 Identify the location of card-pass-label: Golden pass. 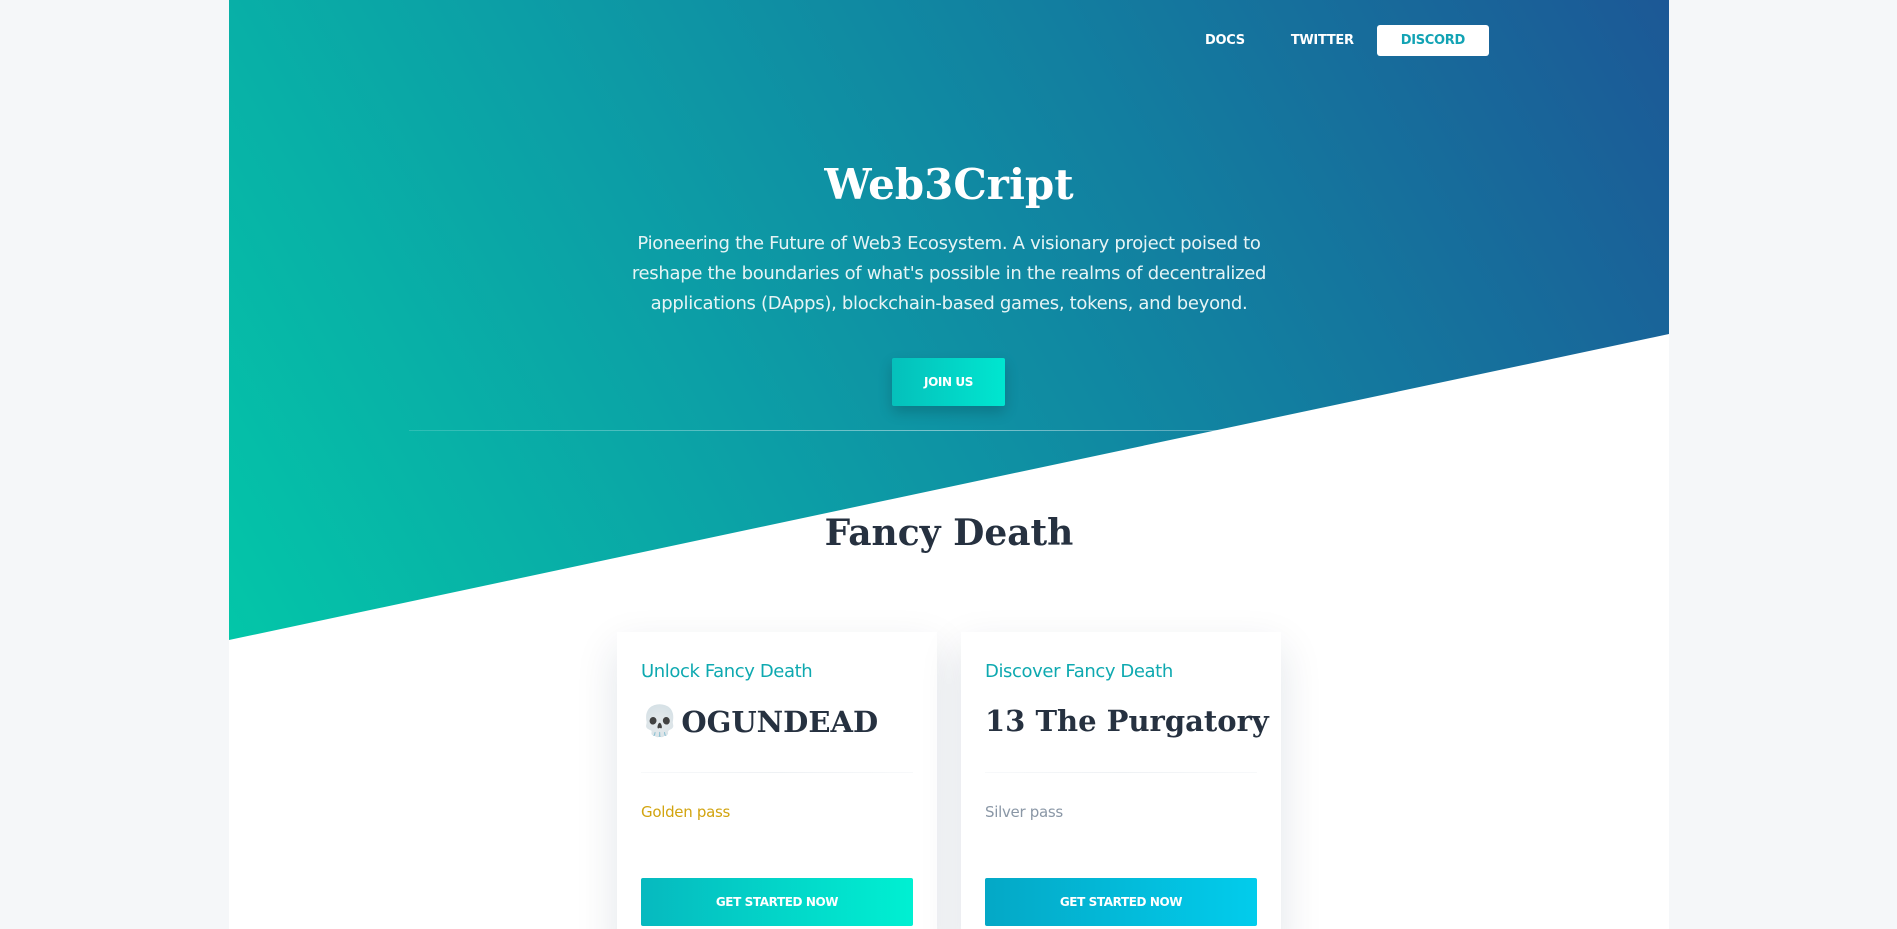
(686, 812).